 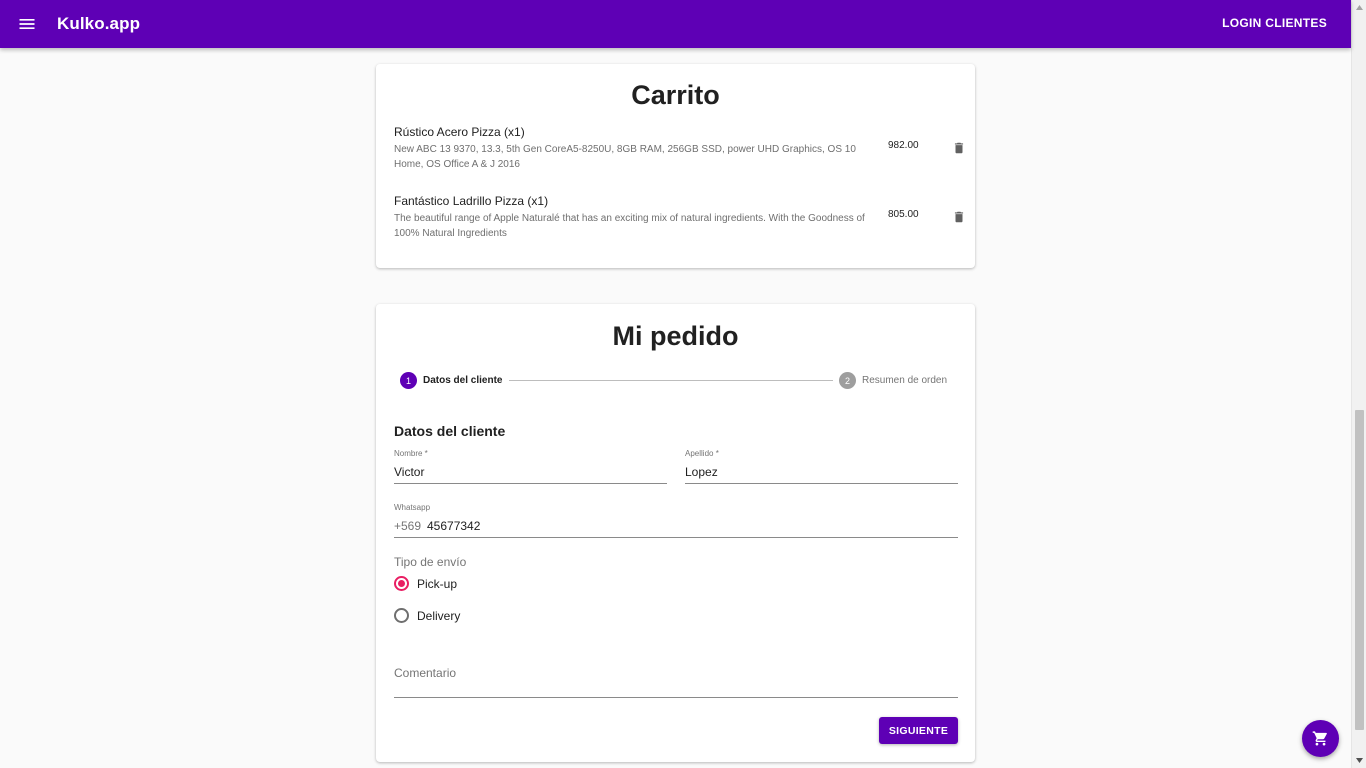 I want to click on menu-icon, so click(x=27, y=24).